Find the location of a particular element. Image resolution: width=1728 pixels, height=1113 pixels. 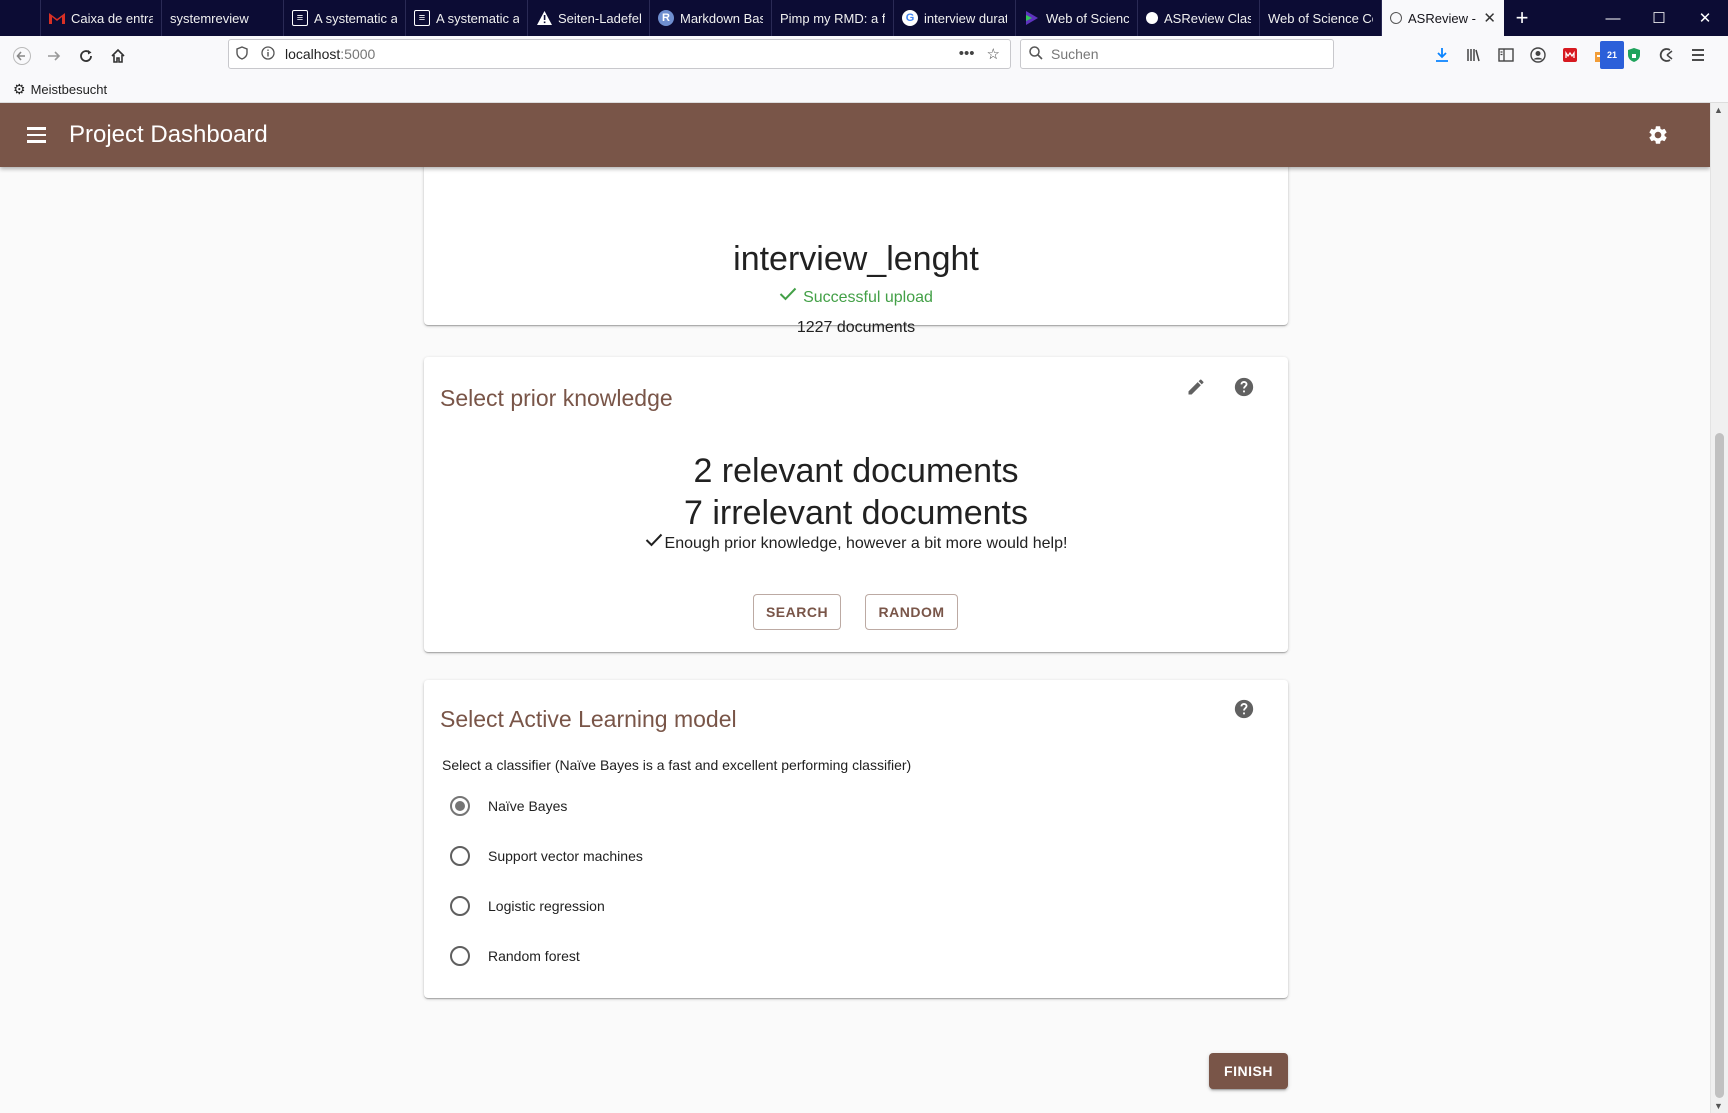

bookmark-star-icon: ☆ is located at coordinates (993, 54).